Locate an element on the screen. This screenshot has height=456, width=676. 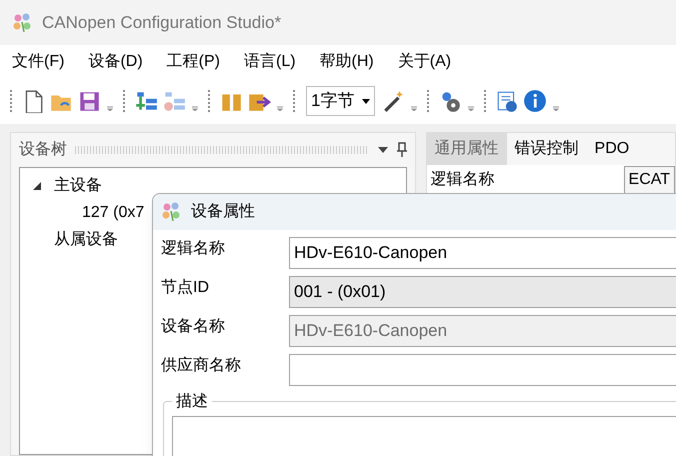
menu-item: 帮助(H) is located at coordinates (347, 62).